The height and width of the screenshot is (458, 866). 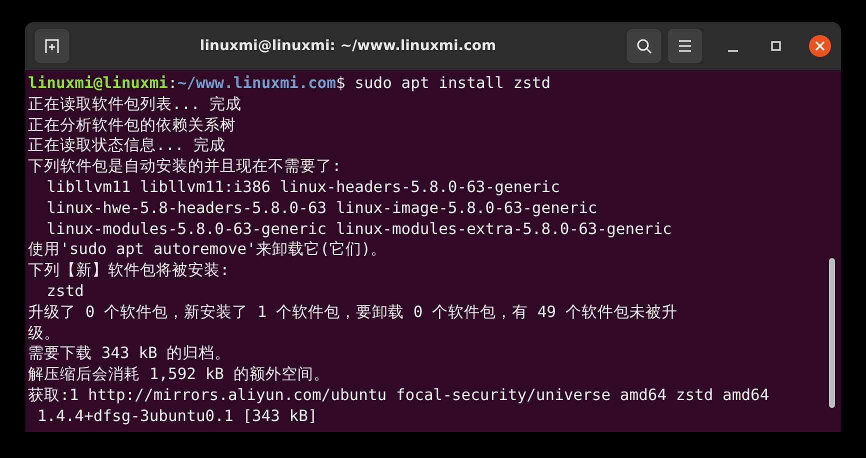 I want to click on output-line: 正在分析软件包的依赖关系树, so click(x=132, y=125).